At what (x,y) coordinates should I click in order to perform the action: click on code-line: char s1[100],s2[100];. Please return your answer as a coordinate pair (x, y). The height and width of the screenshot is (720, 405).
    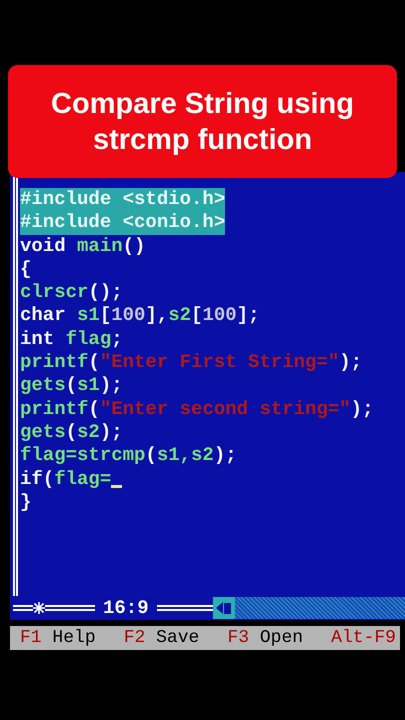
    Looking at the image, I should click on (140, 316).